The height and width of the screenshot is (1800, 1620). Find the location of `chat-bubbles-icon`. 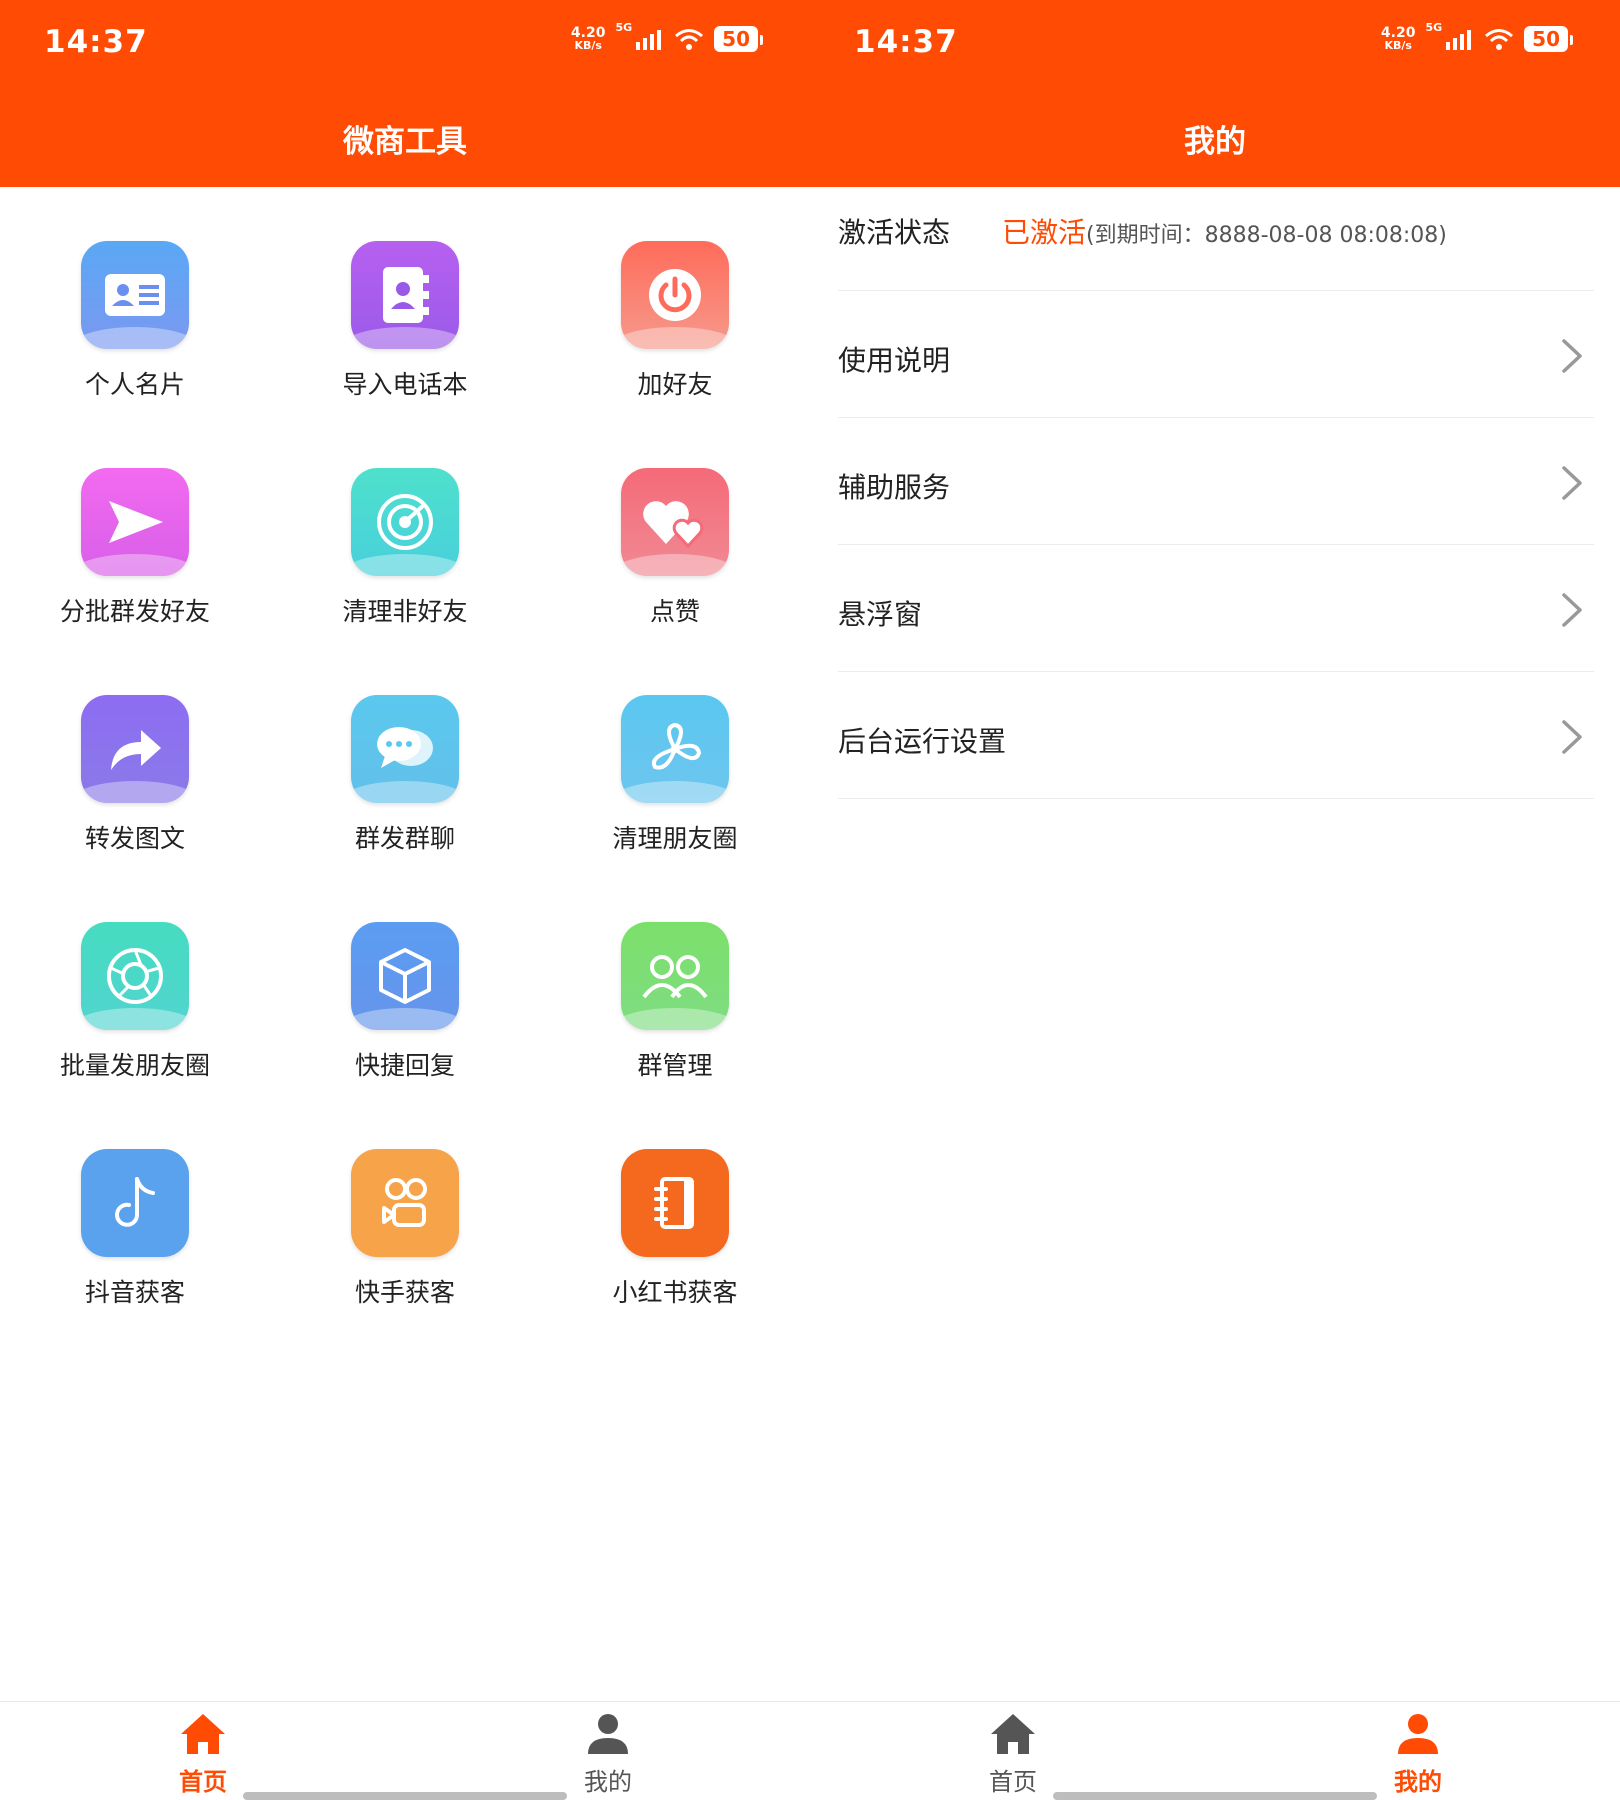

chat-bubbles-icon is located at coordinates (405, 749).